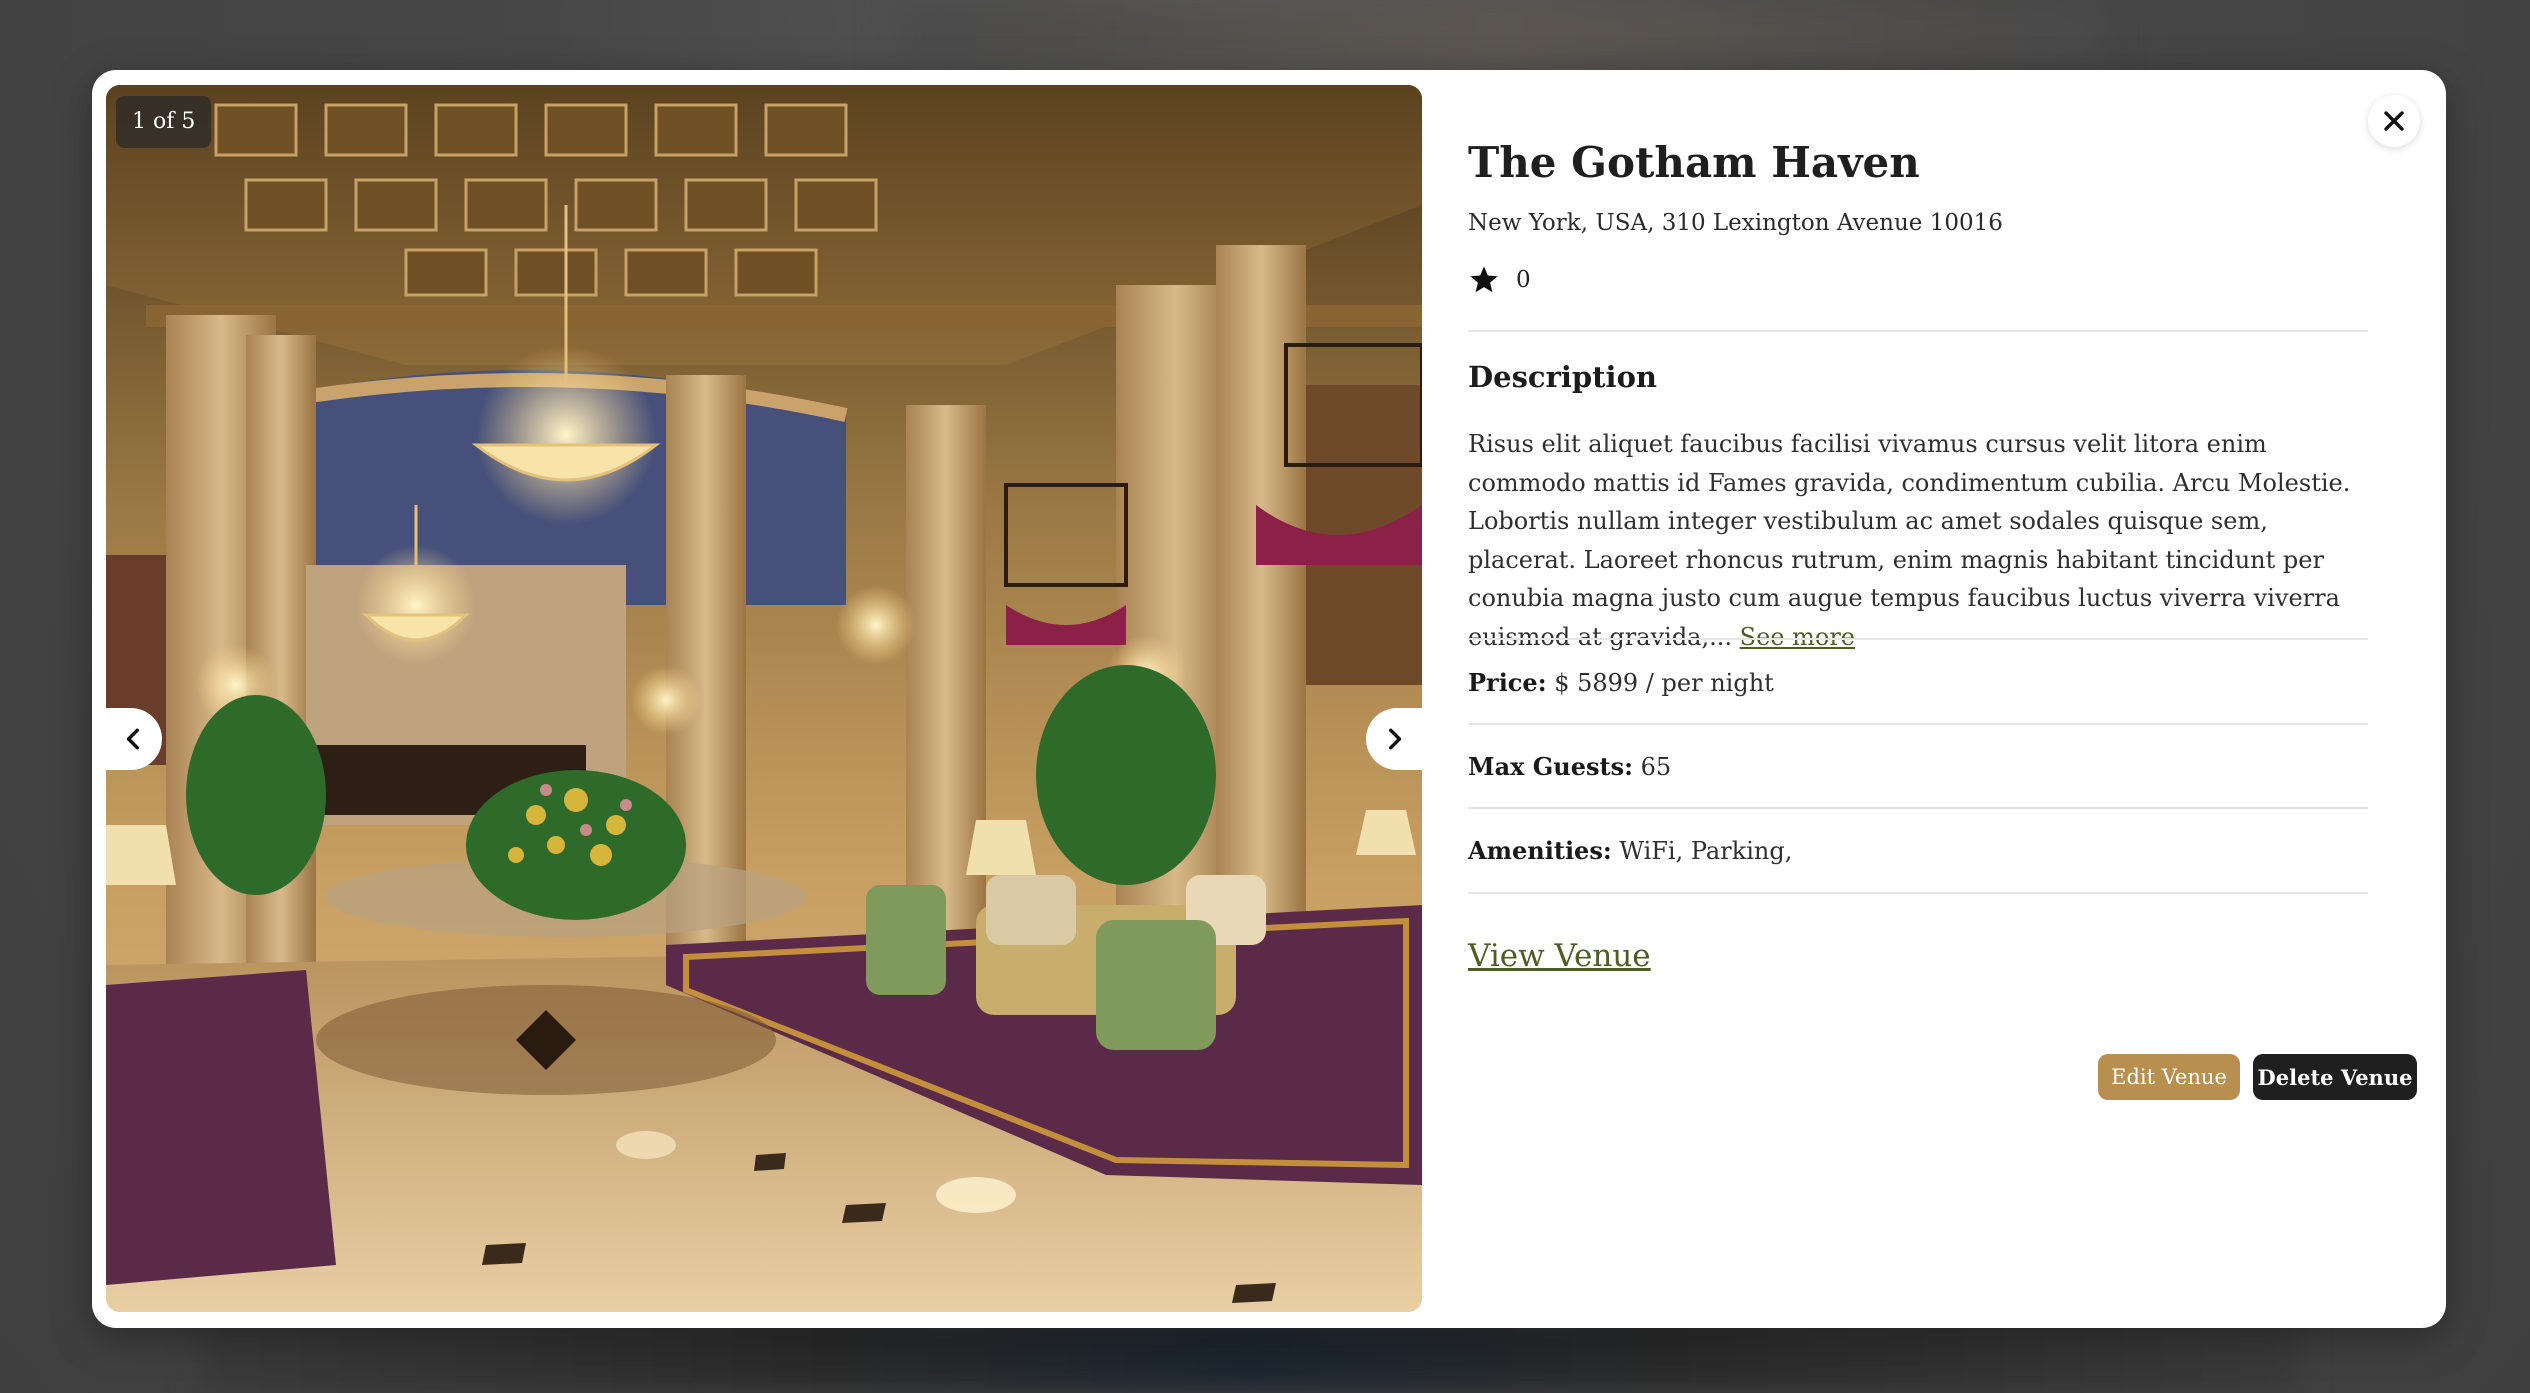  I want to click on see-more-link: See more, so click(1797, 637).